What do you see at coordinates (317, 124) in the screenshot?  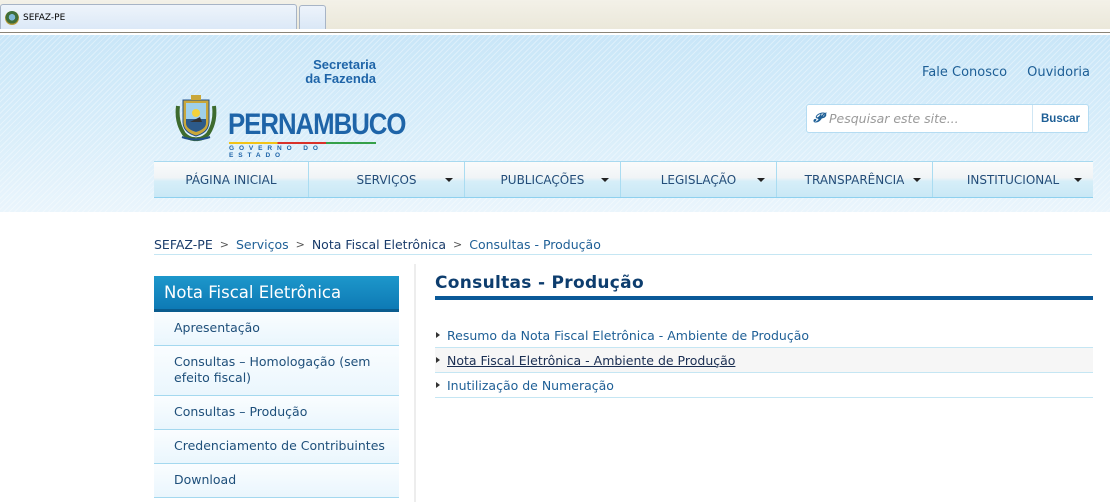 I see `logo-state-name: PERNAMBUCO` at bounding box center [317, 124].